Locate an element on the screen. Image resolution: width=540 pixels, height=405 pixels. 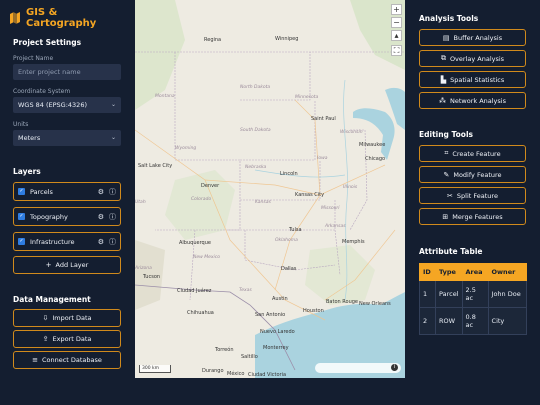
connect-database-button: ≡ Connect Database is located at coordinates (67, 360).